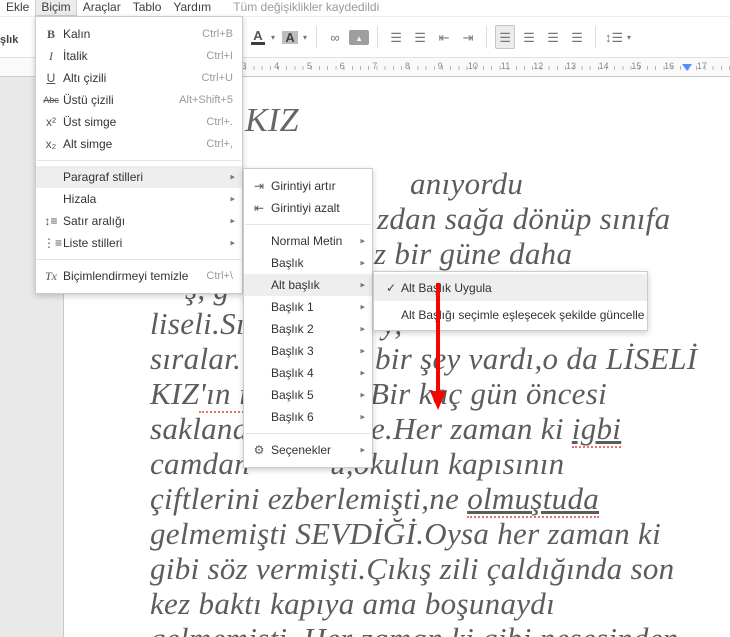  I want to click on menu-item-indent-decrease: ⇤ Girintiyi azalt, so click(308, 208).